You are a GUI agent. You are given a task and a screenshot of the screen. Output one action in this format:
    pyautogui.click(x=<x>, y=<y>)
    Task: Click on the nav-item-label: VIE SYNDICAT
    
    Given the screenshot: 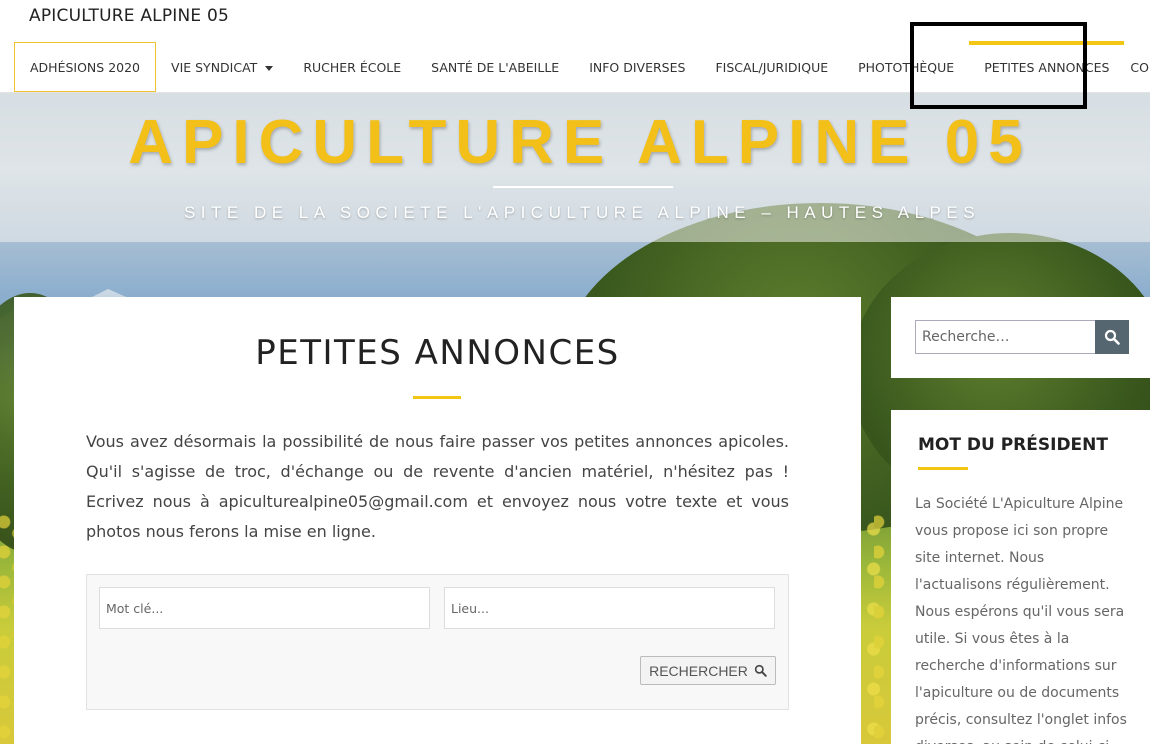 What is the action you would take?
    pyautogui.click(x=214, y=67)
    